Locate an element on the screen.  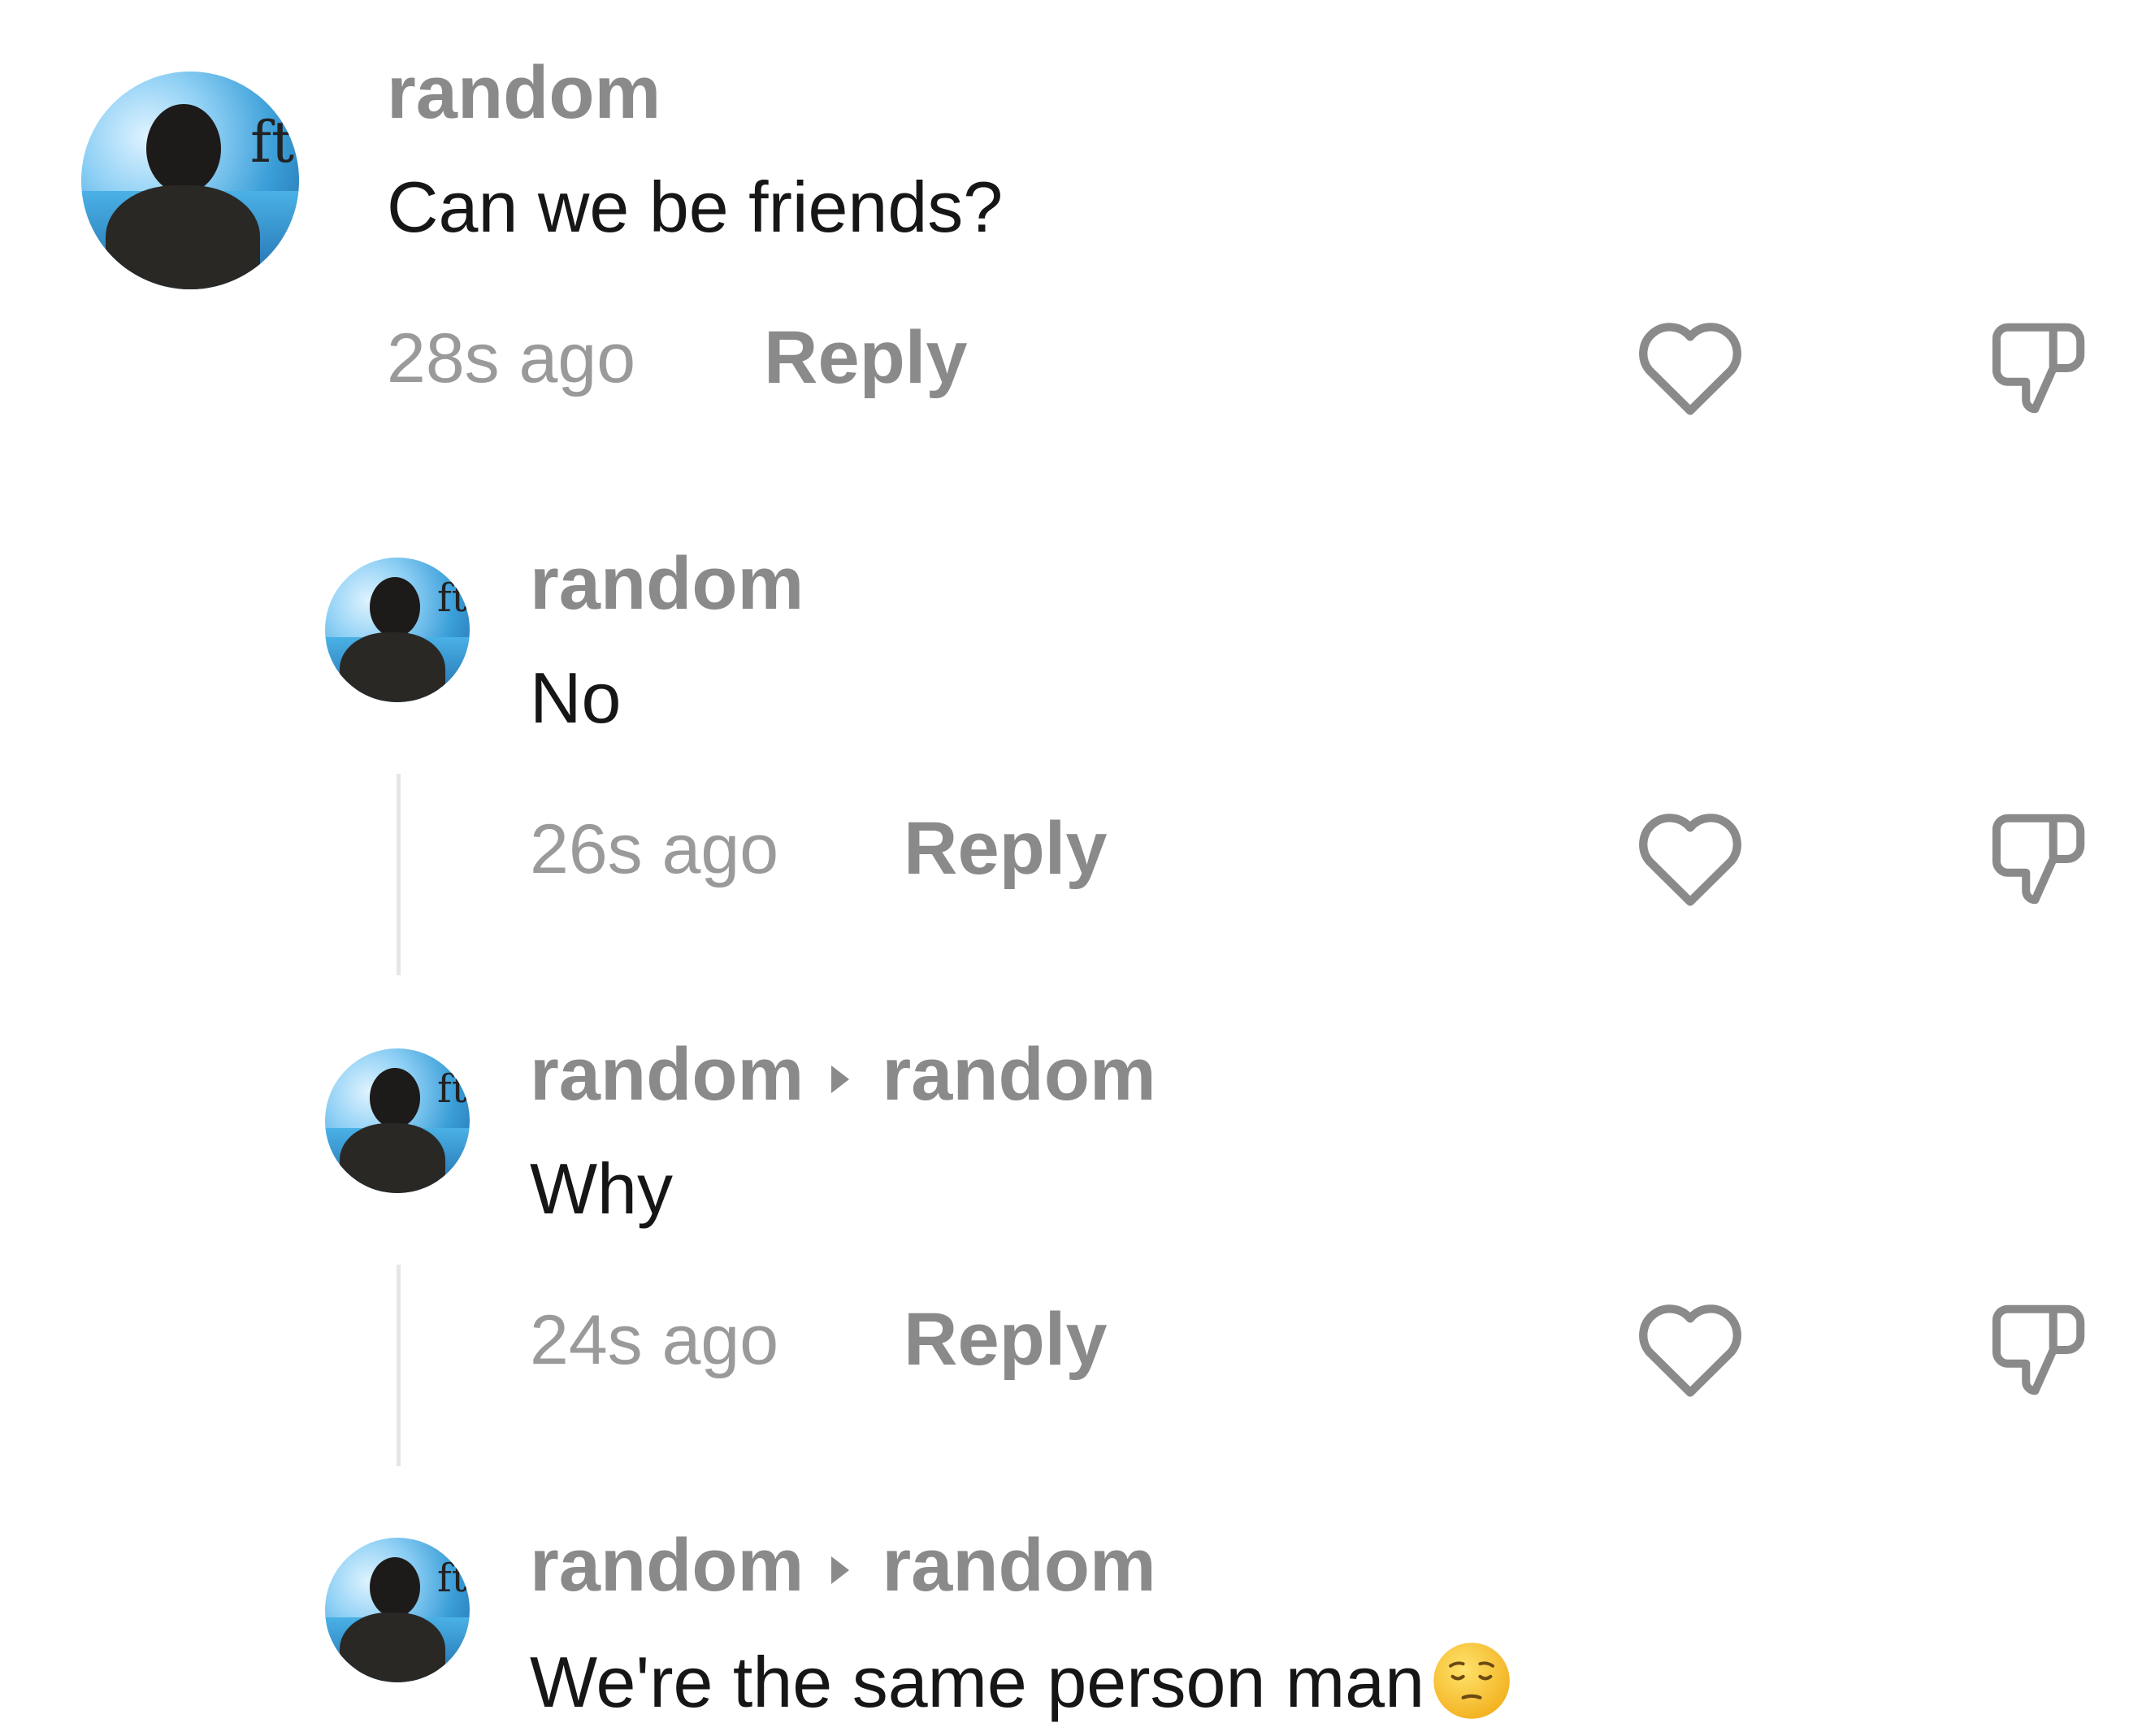
comment-text-line: We're the same person man is located at coordinates (1022, 1681).